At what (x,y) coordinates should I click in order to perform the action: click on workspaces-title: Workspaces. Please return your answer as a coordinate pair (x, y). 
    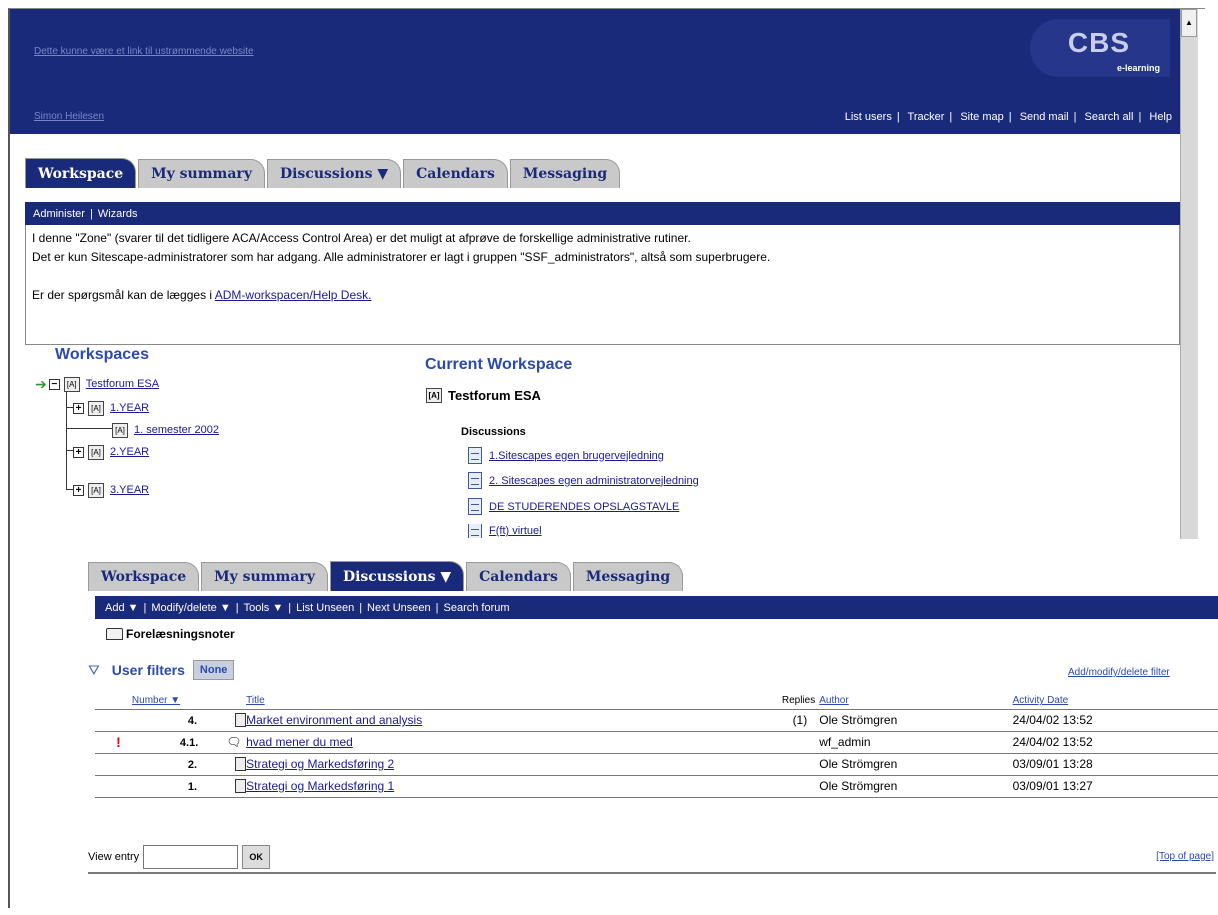
    Looking at the image, I should click on (102, 354).